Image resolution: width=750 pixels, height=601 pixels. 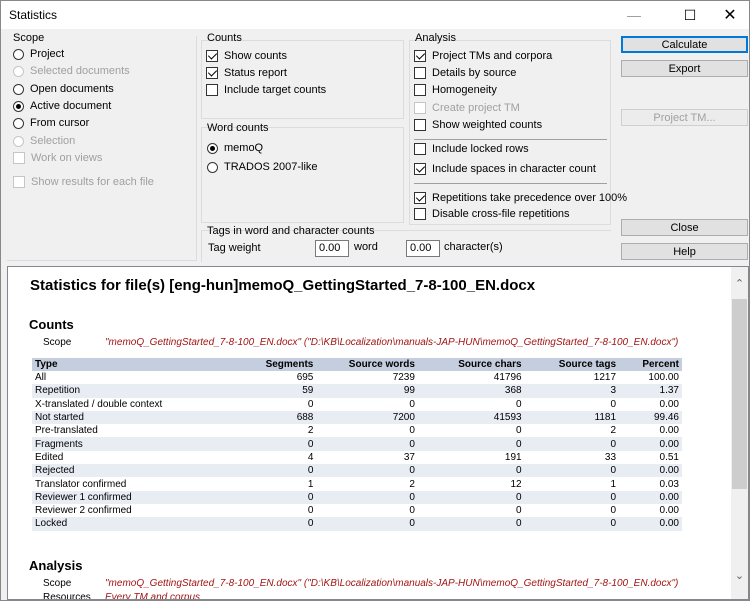 What do you see at coordinates (471, 391) in the screenshot?
I see `table-cell: 368` at bounding box center [471, 391].